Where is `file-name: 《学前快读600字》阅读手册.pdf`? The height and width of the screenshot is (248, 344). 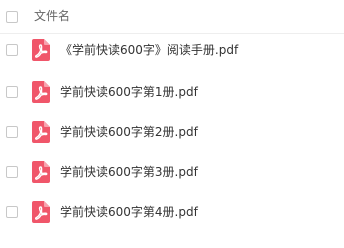
file-name: 《学前快读600字》阅读手册.pdf is located at coordinates (149, 50).